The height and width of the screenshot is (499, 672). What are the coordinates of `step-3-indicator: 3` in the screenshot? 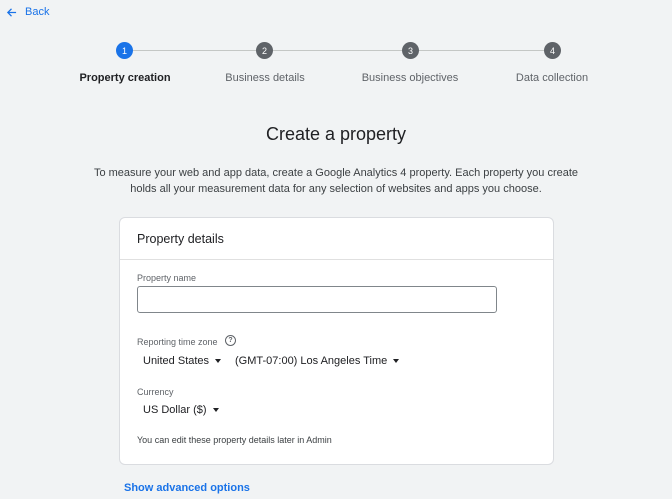 It's located at (410, 50).